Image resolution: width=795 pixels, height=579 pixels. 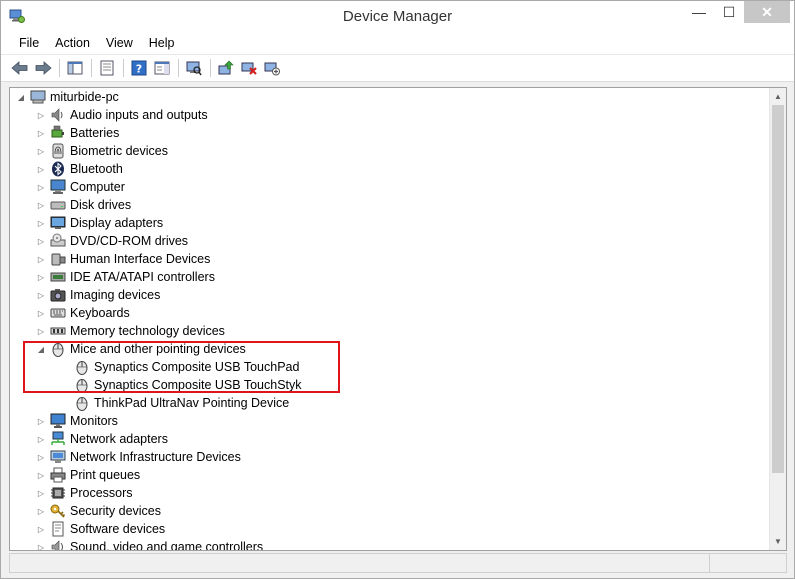 What do you see at coordinates (58, 151) in the screenshot?
I see `fingerprint-icon` at bounding box center [58, 151].